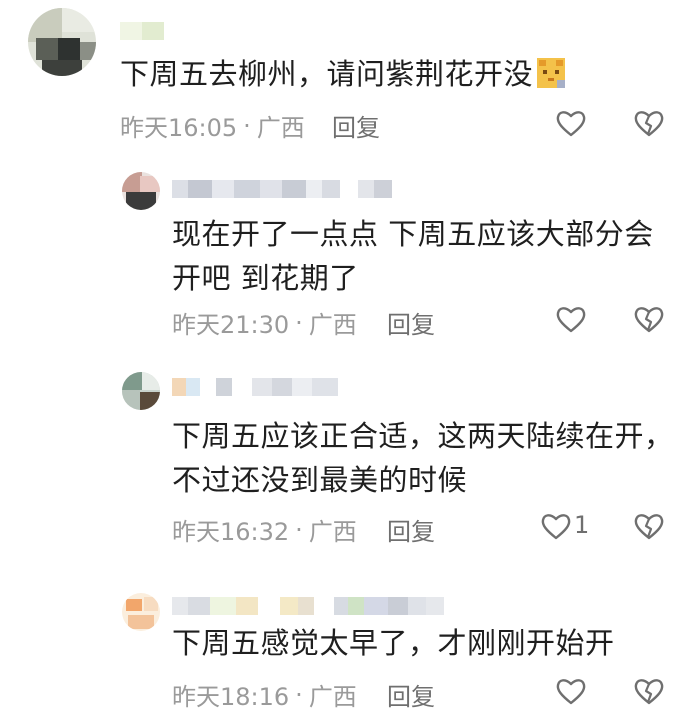 The height and width of the screenshot is (727, 700). Describe the element at coordinates (231, 325) in the screenshot. I see `timestamp: 昨天21:30` at that location.